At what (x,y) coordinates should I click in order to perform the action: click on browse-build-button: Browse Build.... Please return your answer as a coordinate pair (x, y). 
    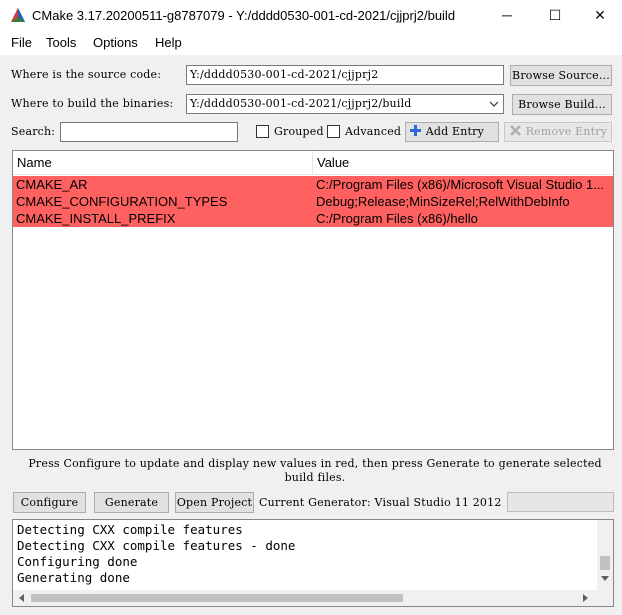
    Looking at the image, I should click on (562, 104).